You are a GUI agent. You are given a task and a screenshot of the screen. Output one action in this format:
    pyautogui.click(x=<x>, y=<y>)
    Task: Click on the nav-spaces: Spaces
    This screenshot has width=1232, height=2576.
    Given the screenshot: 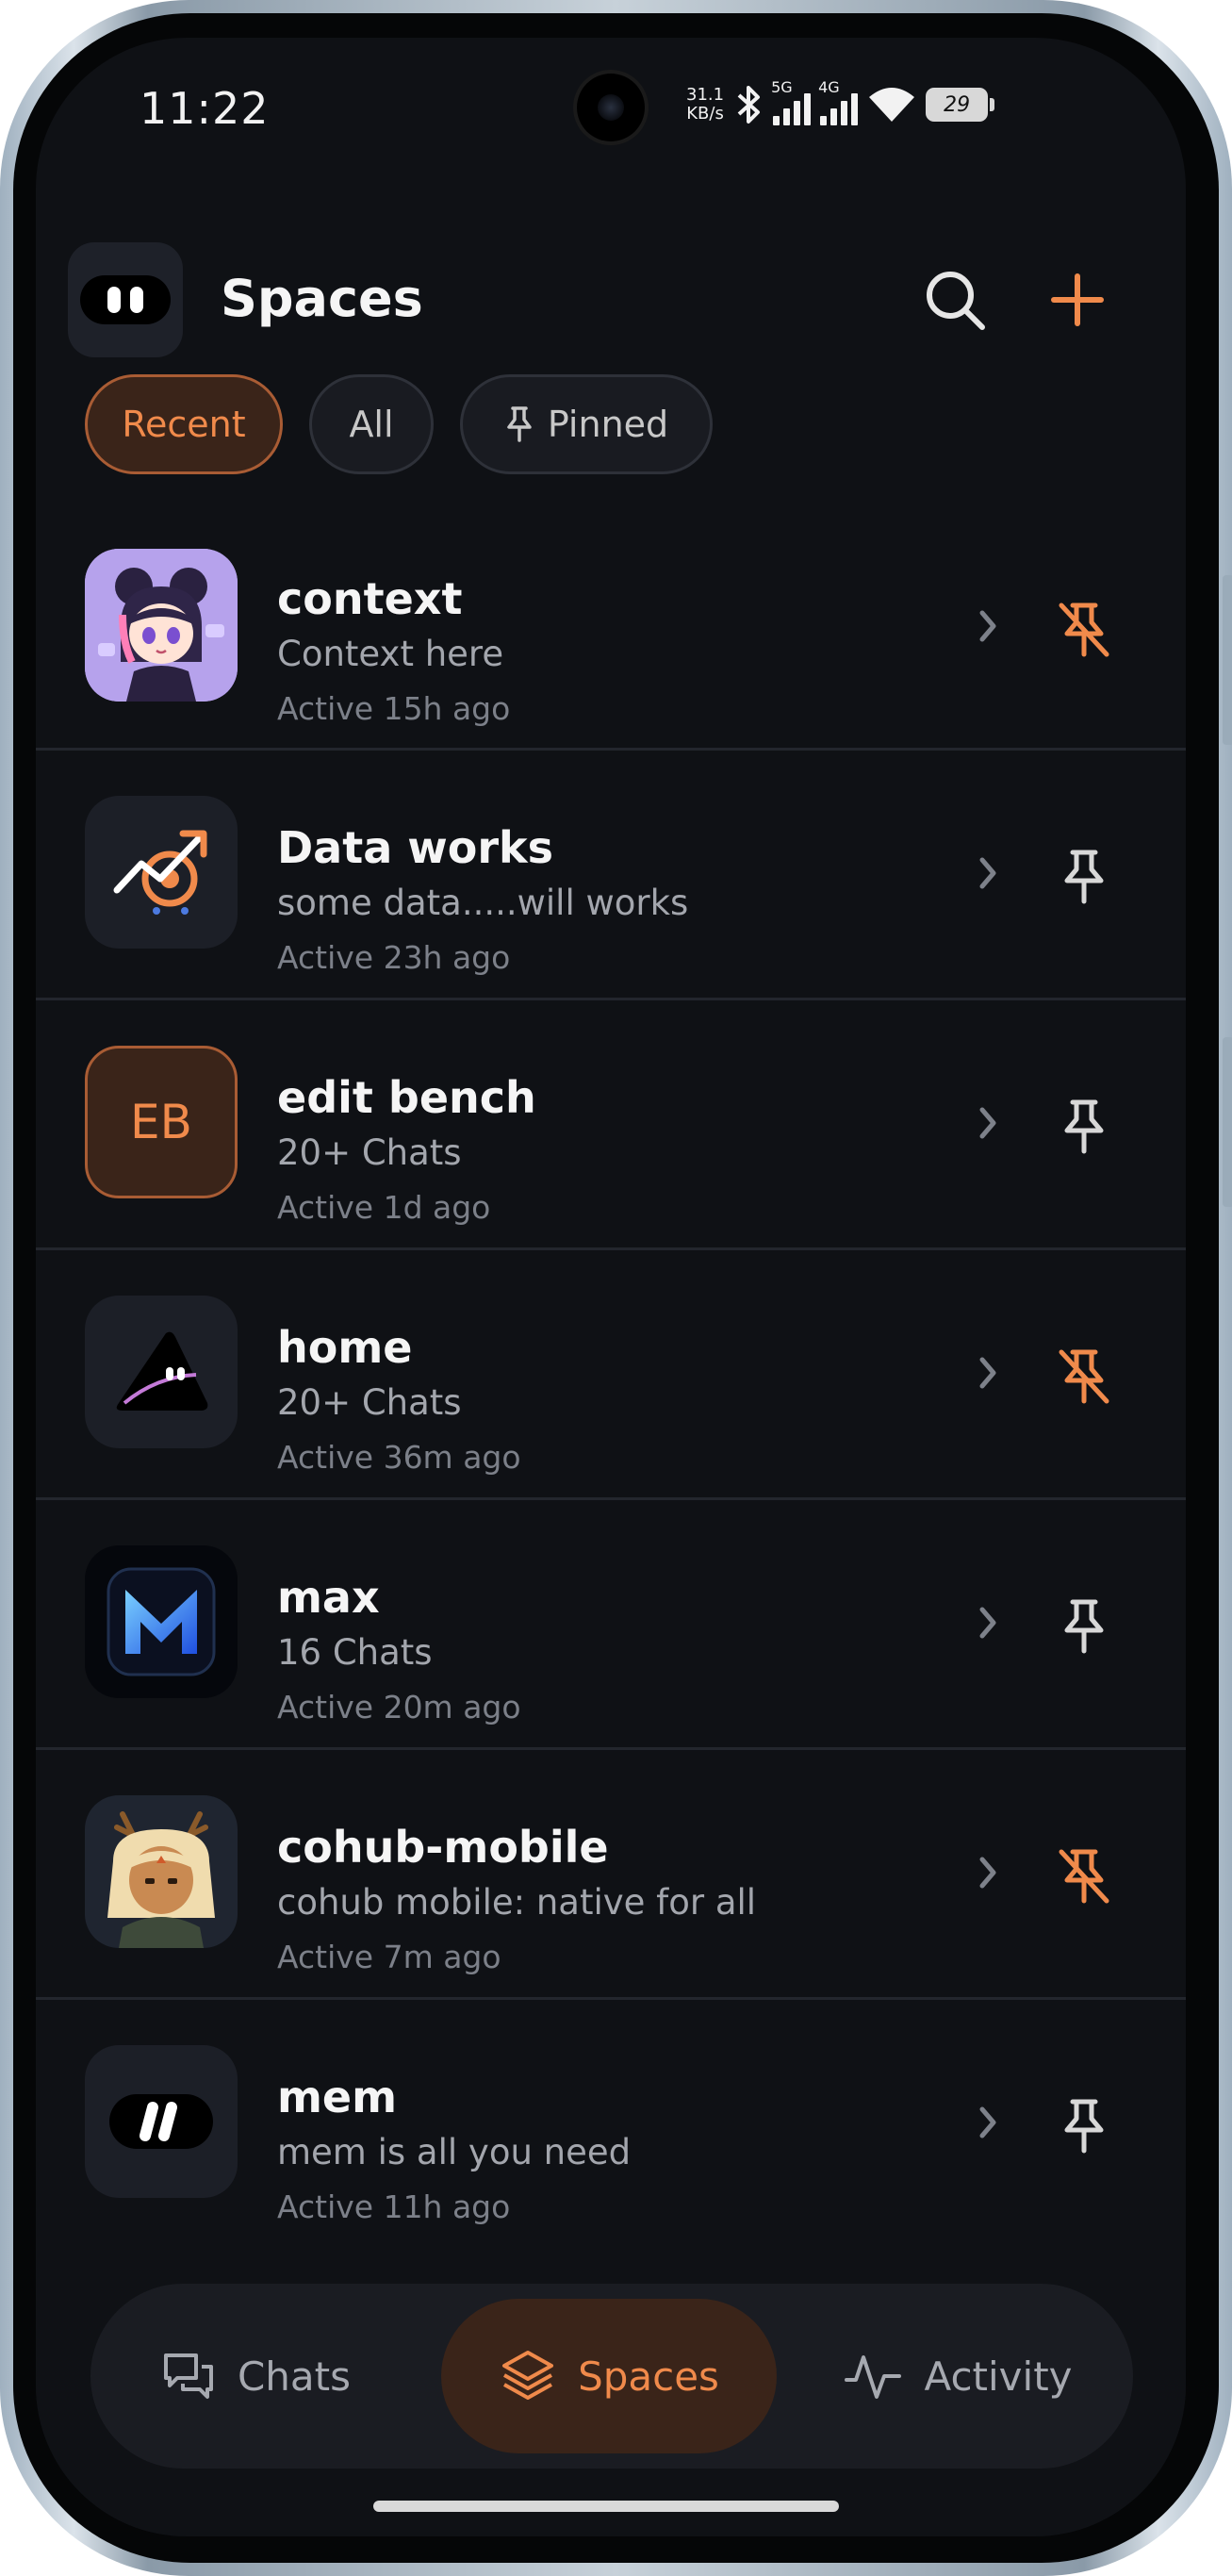 What is the action you would take?
    pyautogui.click(x=609, y=2376)
    